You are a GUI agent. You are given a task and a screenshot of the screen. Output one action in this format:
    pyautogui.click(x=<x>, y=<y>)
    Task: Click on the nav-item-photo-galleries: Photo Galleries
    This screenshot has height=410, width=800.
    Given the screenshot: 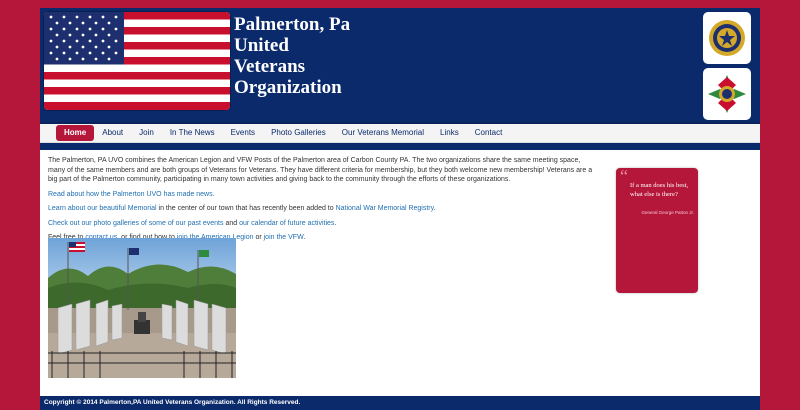 What is the action you would take?
    pyautogui.click(x=298, y=133)
    